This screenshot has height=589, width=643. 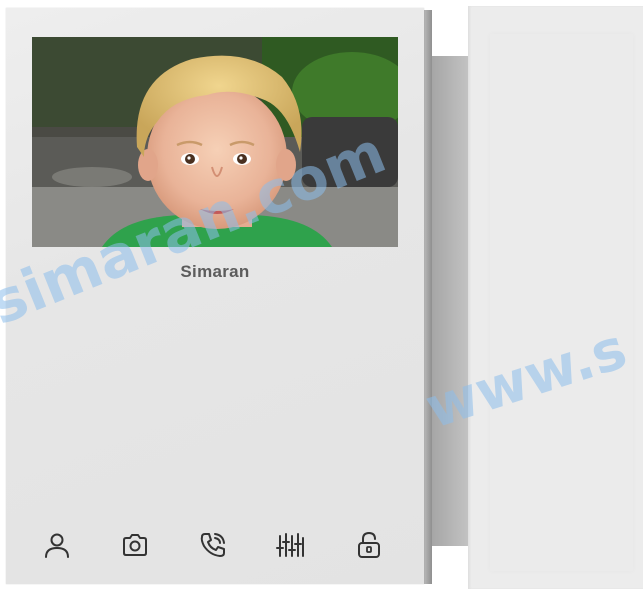 I want to click on caller-name: Simaran, so click(x=215, y=271).